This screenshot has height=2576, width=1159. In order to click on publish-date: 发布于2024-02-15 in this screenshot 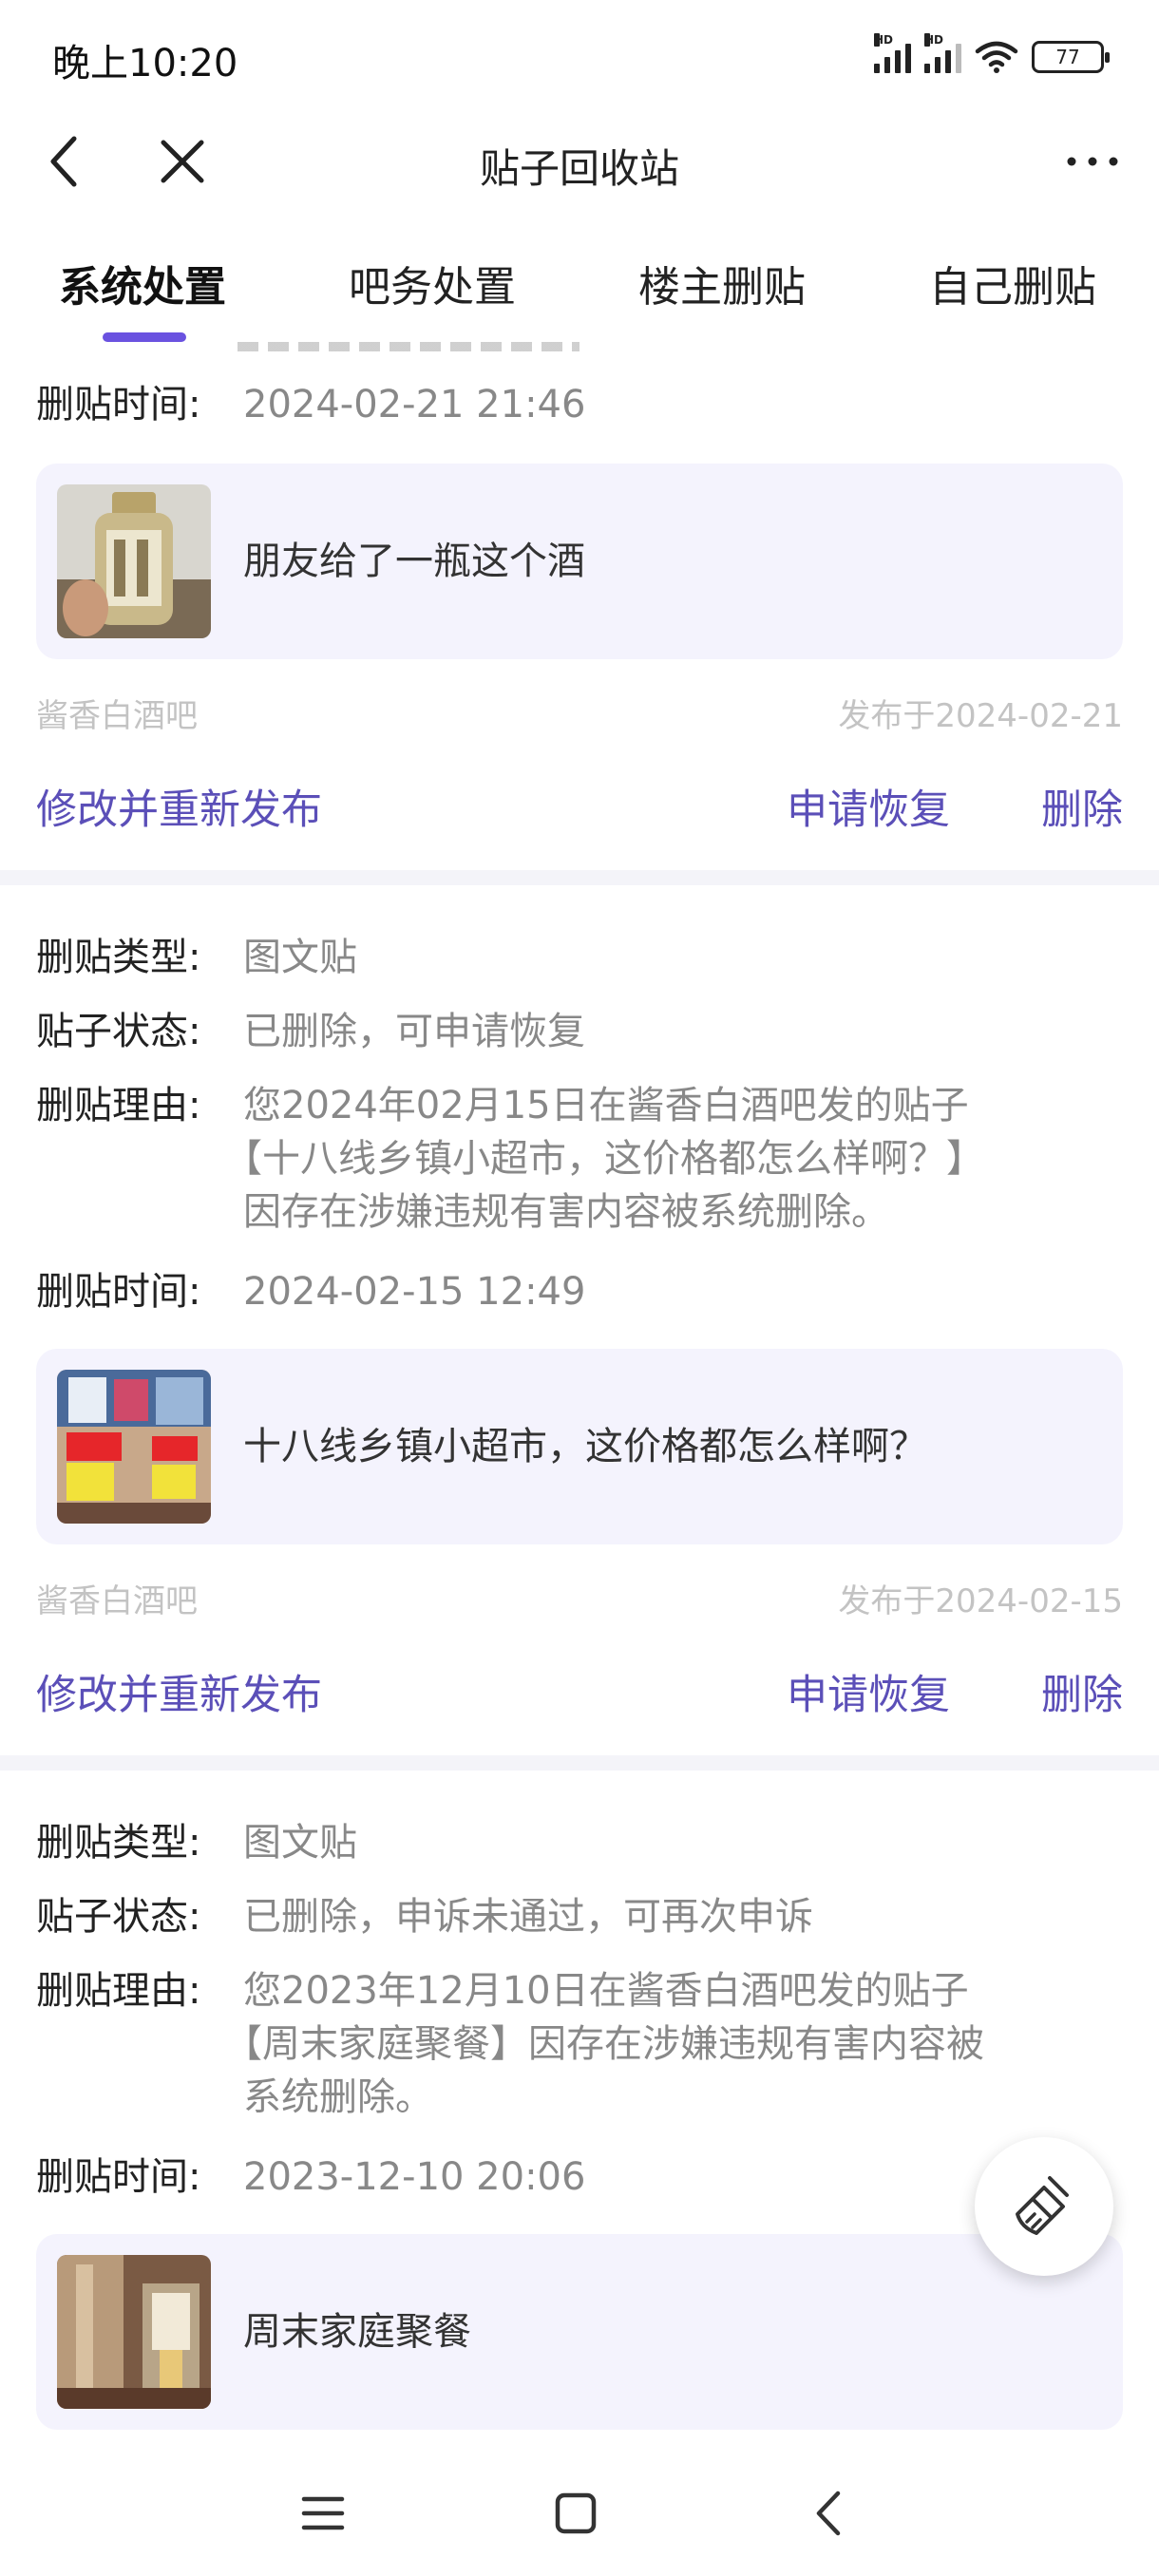, I will do `click(980, 1601)`.